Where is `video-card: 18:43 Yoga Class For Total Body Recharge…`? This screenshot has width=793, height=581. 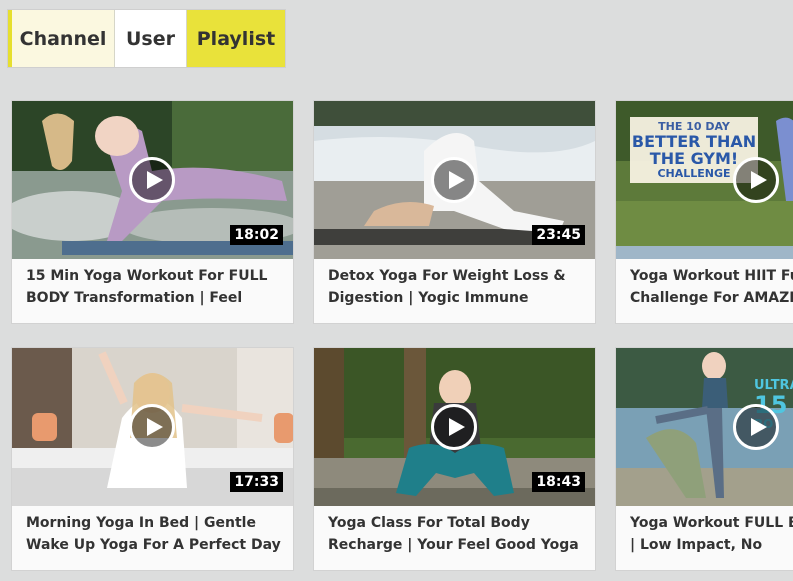
video-card: 18:43 Yoga Class For Total Body Recharge… is located at coordinates (454, 459).